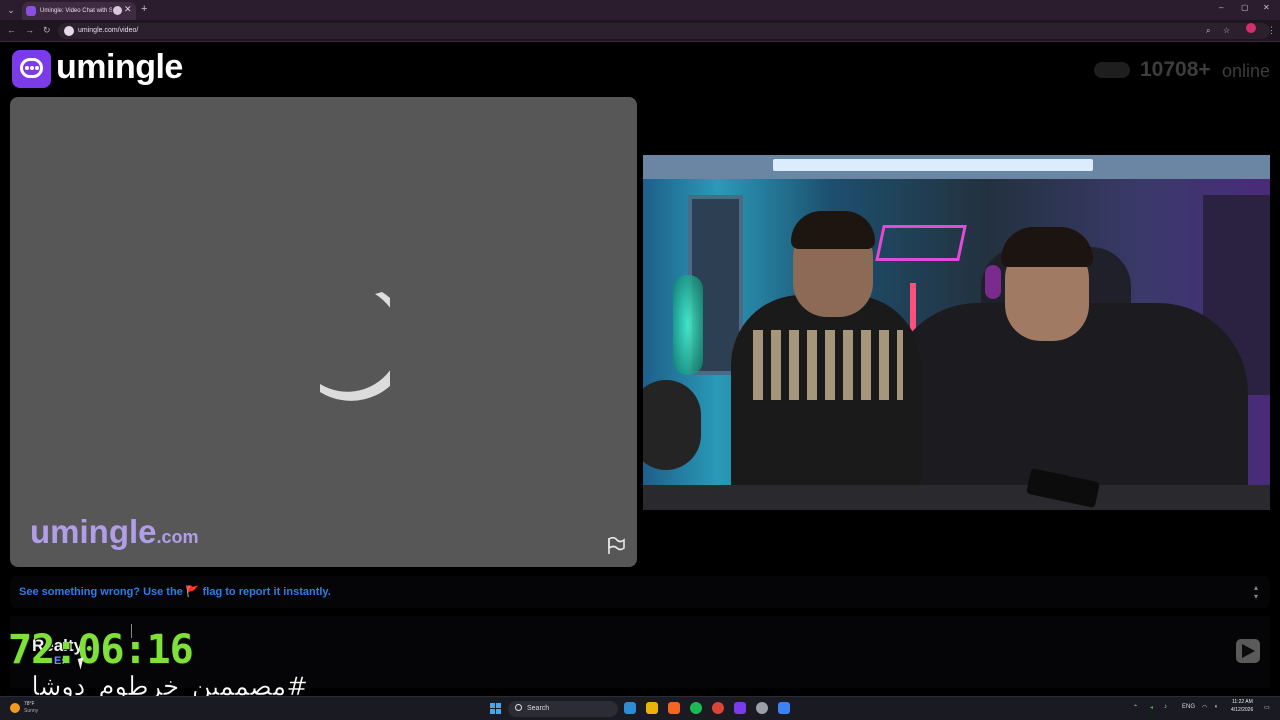 The image size is (1280, 720). I want to click on close-tab-icon: ✕, so click(128, 9).